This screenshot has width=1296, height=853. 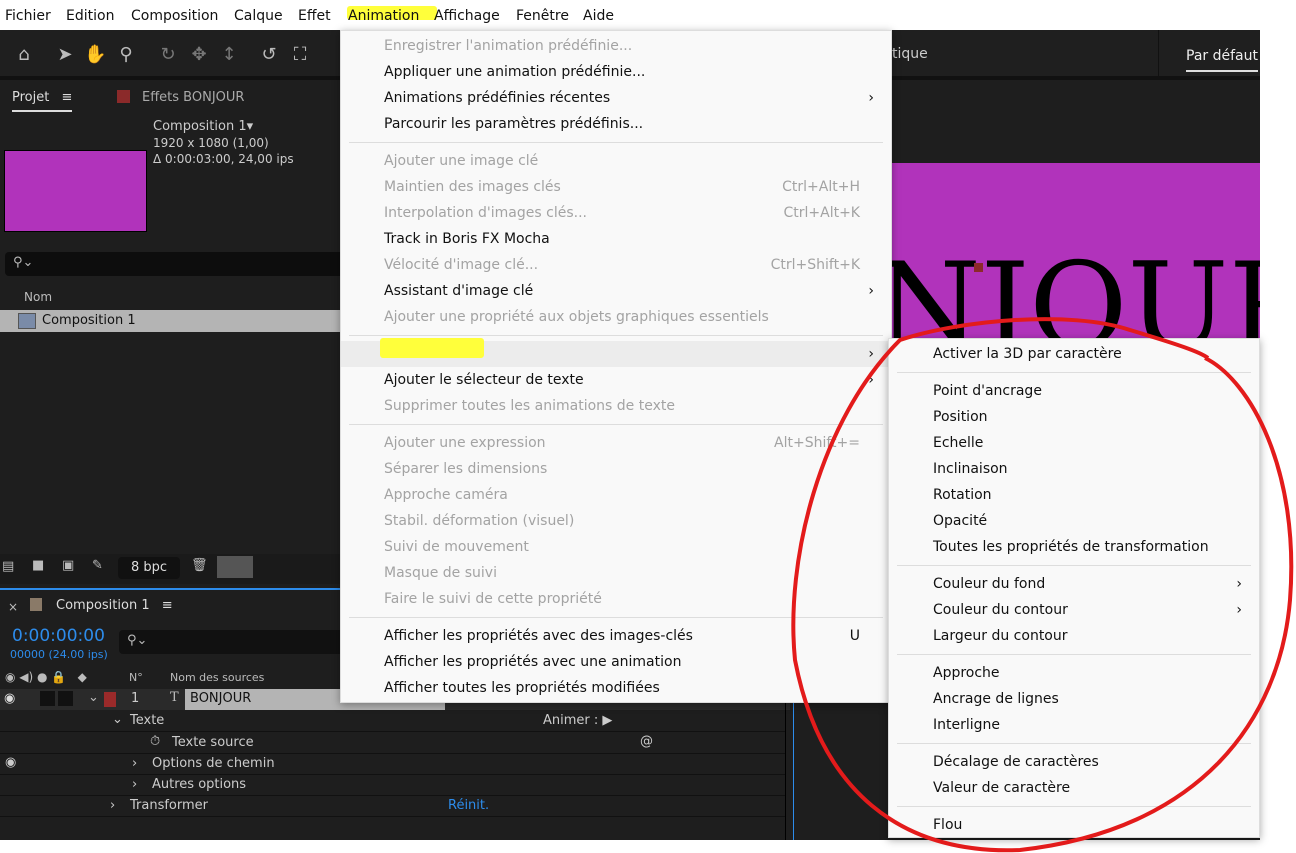 I want to click on menu-4: Effet, so click(x=314, y=16).